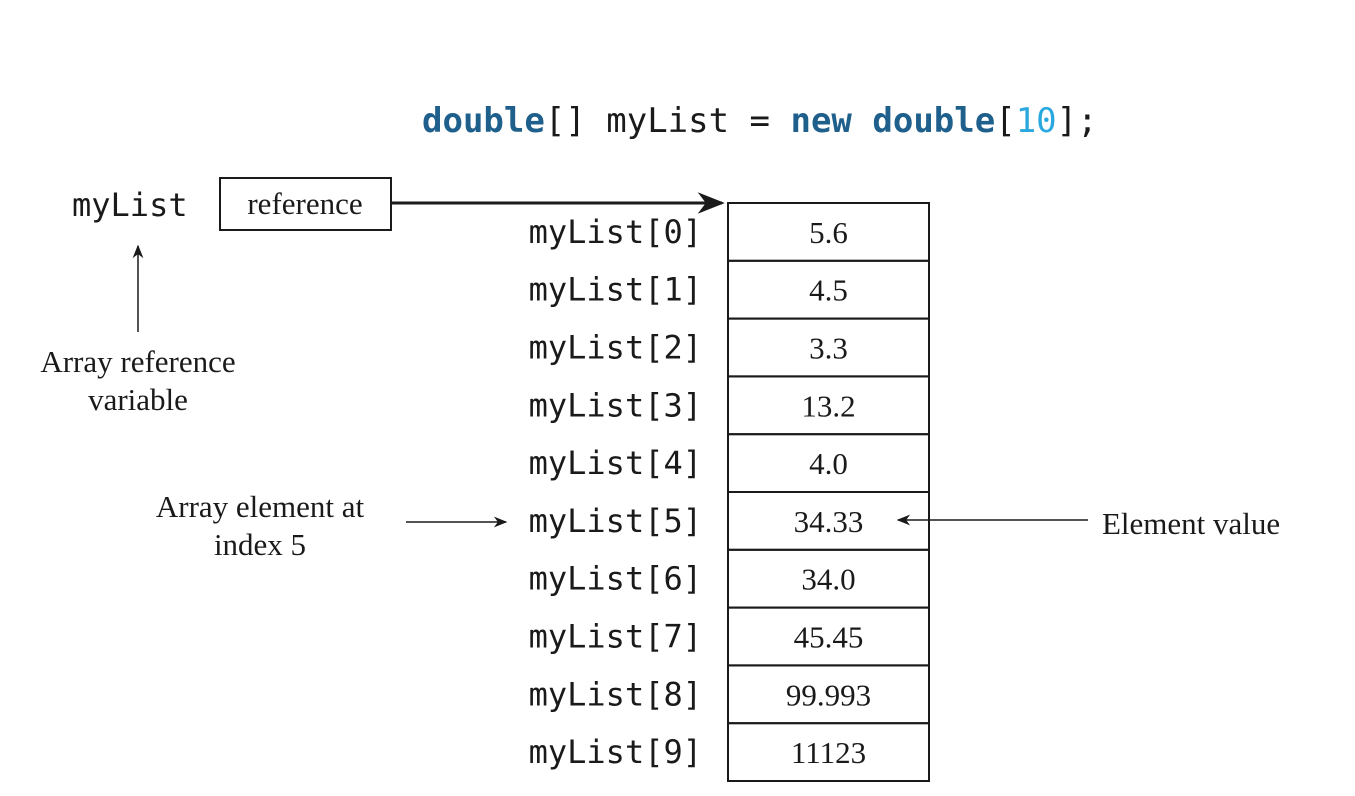 The height and width of the screenshot is (796, 1355). Describe the element at coordinates (1005, 121) in the screenshot. I see `size-open: [` at that location.